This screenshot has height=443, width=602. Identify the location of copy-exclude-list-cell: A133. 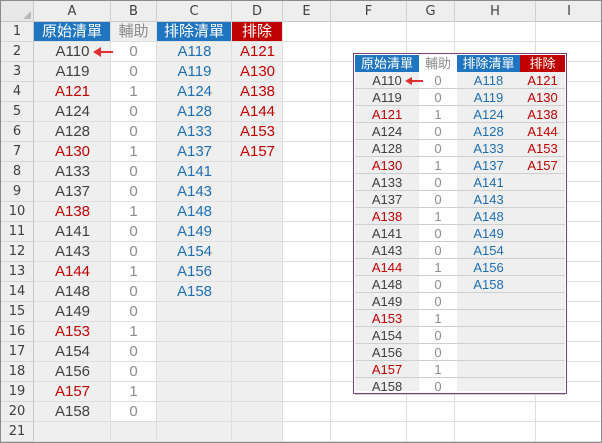
(488, 148).